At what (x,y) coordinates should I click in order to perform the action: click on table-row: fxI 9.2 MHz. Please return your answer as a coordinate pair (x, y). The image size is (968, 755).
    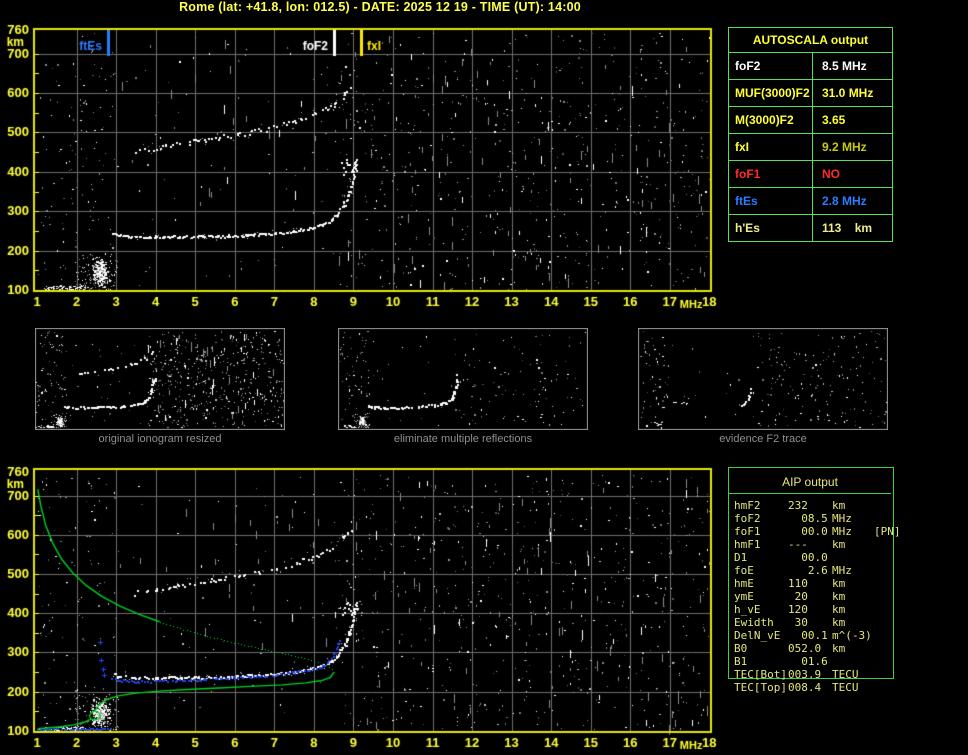
    Looking at the image, I should click on (810, 146).